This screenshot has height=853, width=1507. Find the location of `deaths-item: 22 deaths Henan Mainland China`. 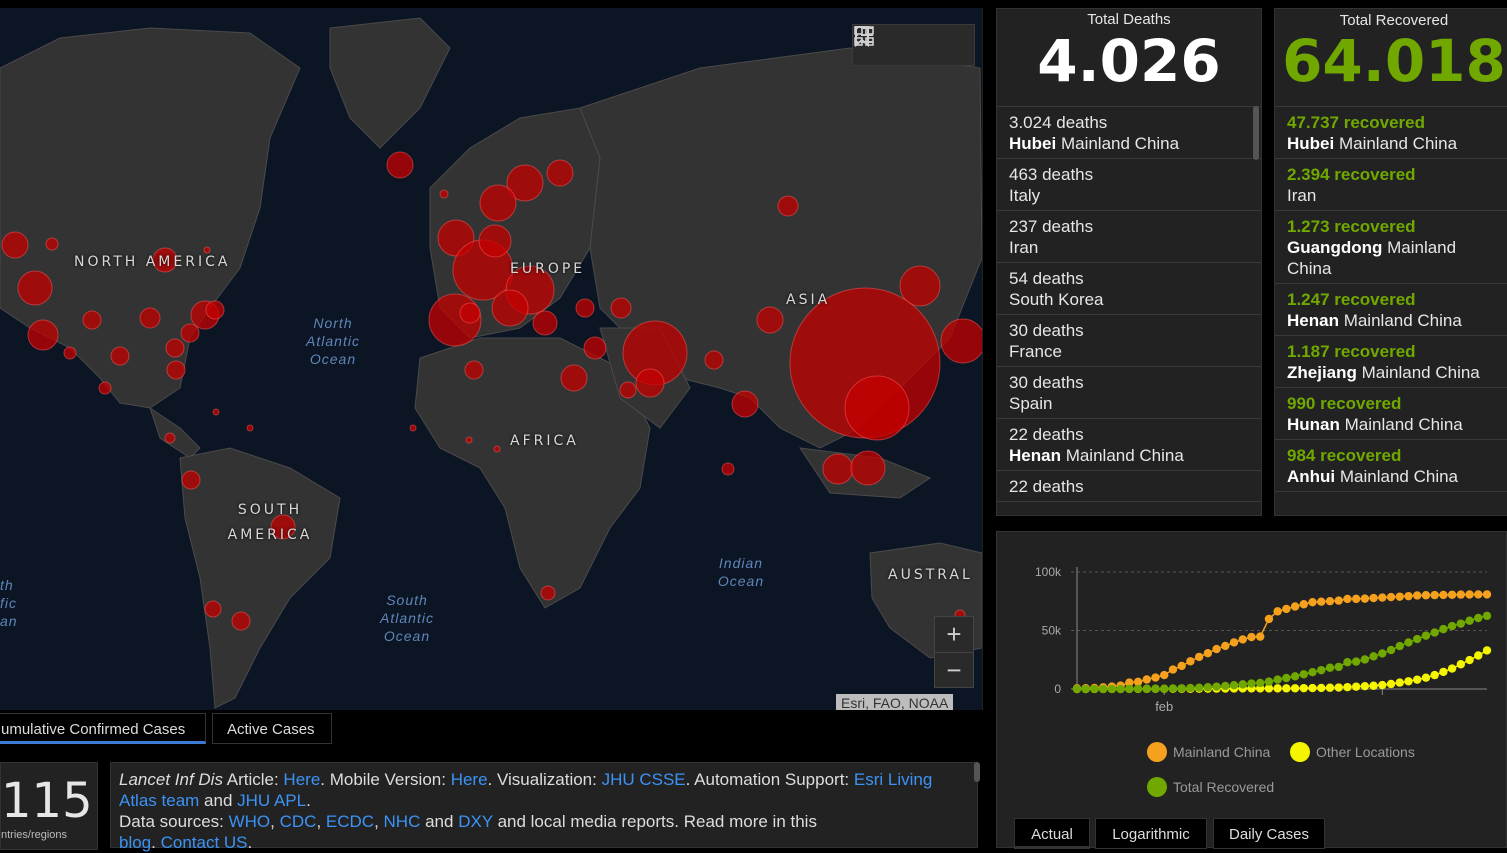

deaths-item: 22 deaths Henan Mainland China is located at coordinates (1129, 445).